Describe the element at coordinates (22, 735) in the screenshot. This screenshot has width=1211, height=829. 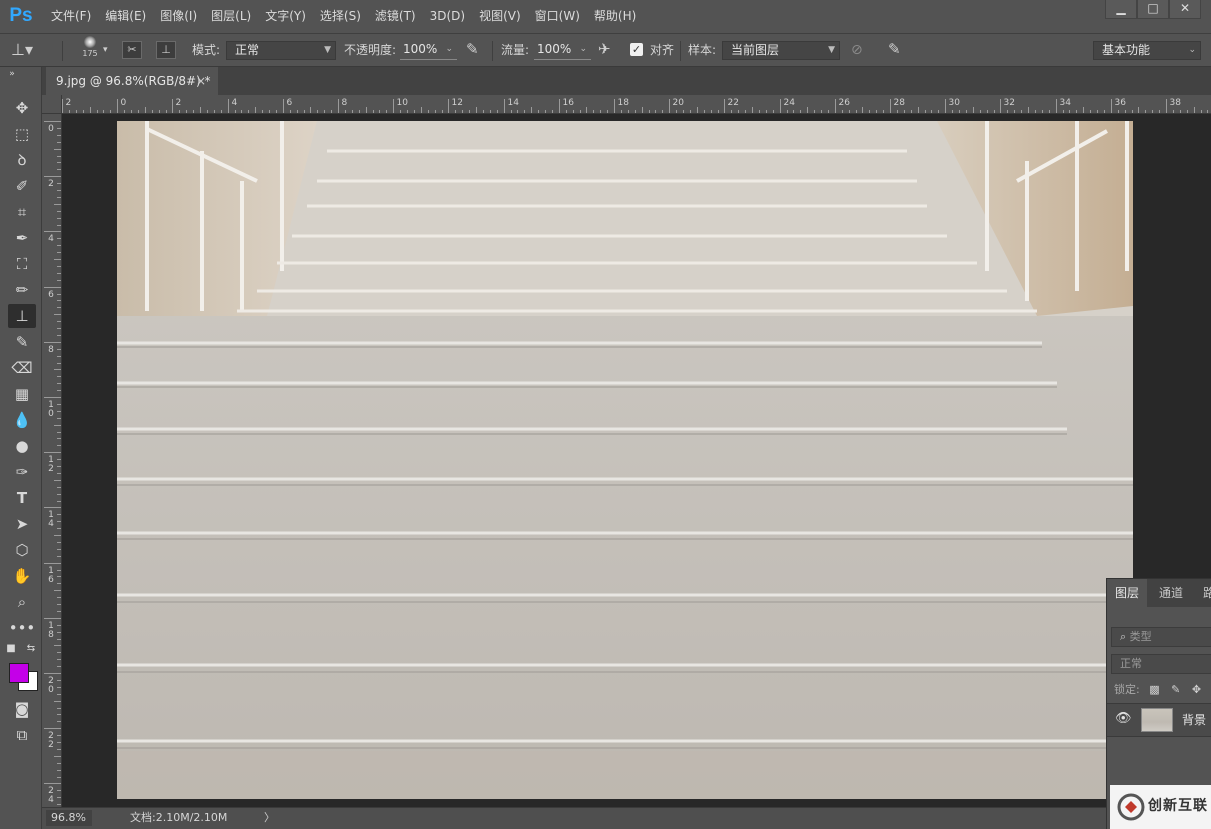
I see `screen-mode-icon: ⧉` at that location.